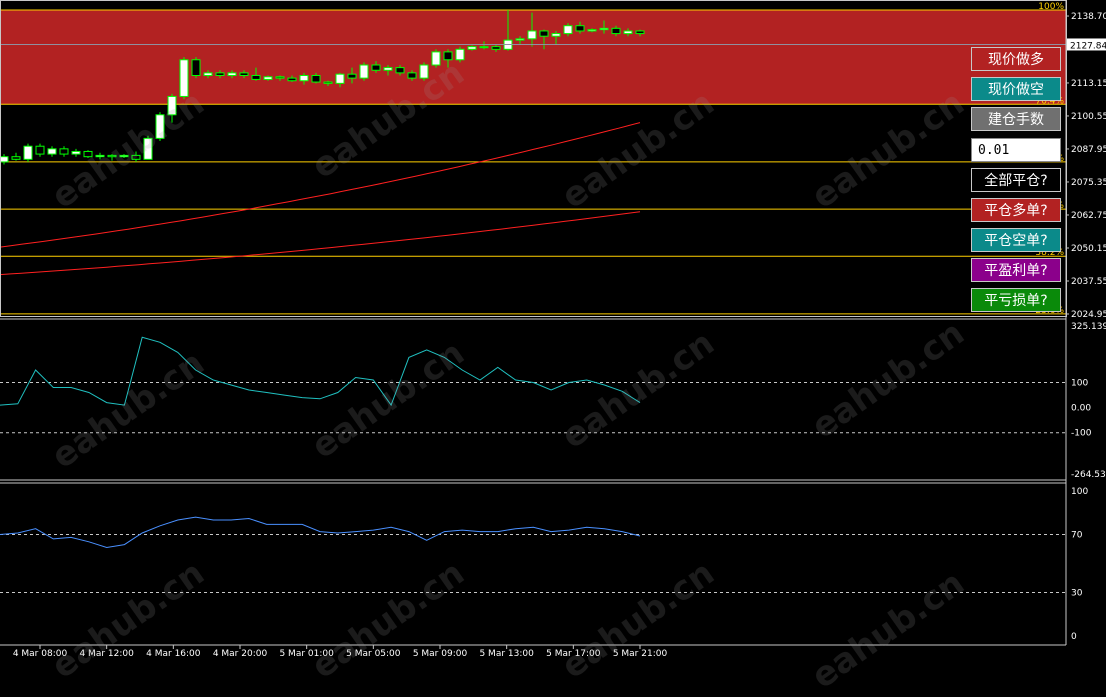 Image resolution: width=1106 pixels, height=697 pixels. I want to click on indicator-axis-label: 30, so click(1077, 594).